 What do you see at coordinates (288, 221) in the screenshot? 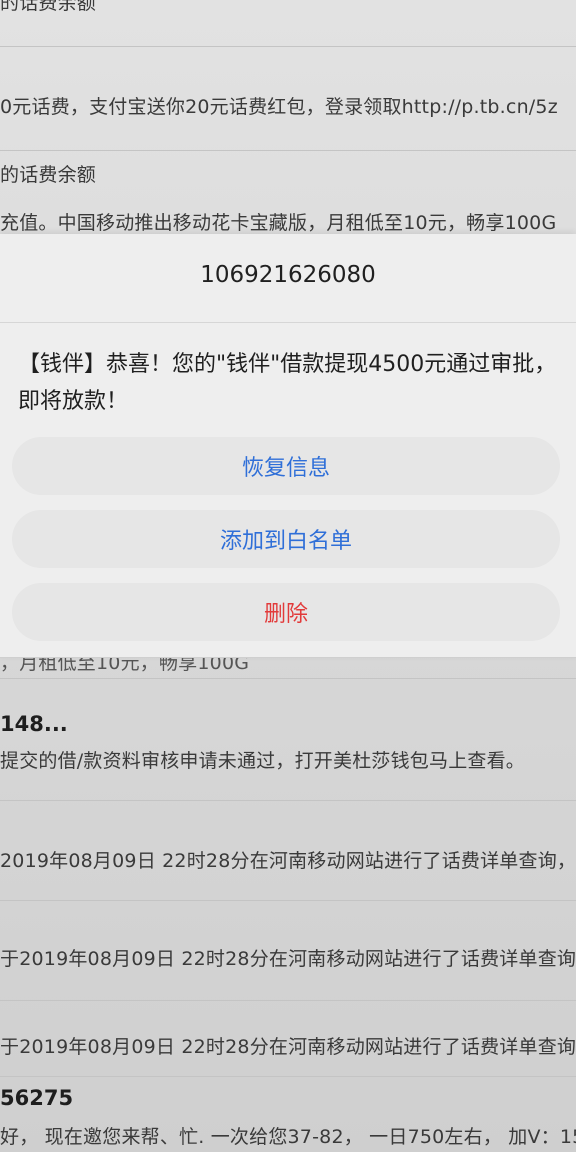
I see `list-item-snippet: 充值。中国移动推出移动花卡宝藏版，月租低至10元，畅享100G` at bounding box center [288, 221].